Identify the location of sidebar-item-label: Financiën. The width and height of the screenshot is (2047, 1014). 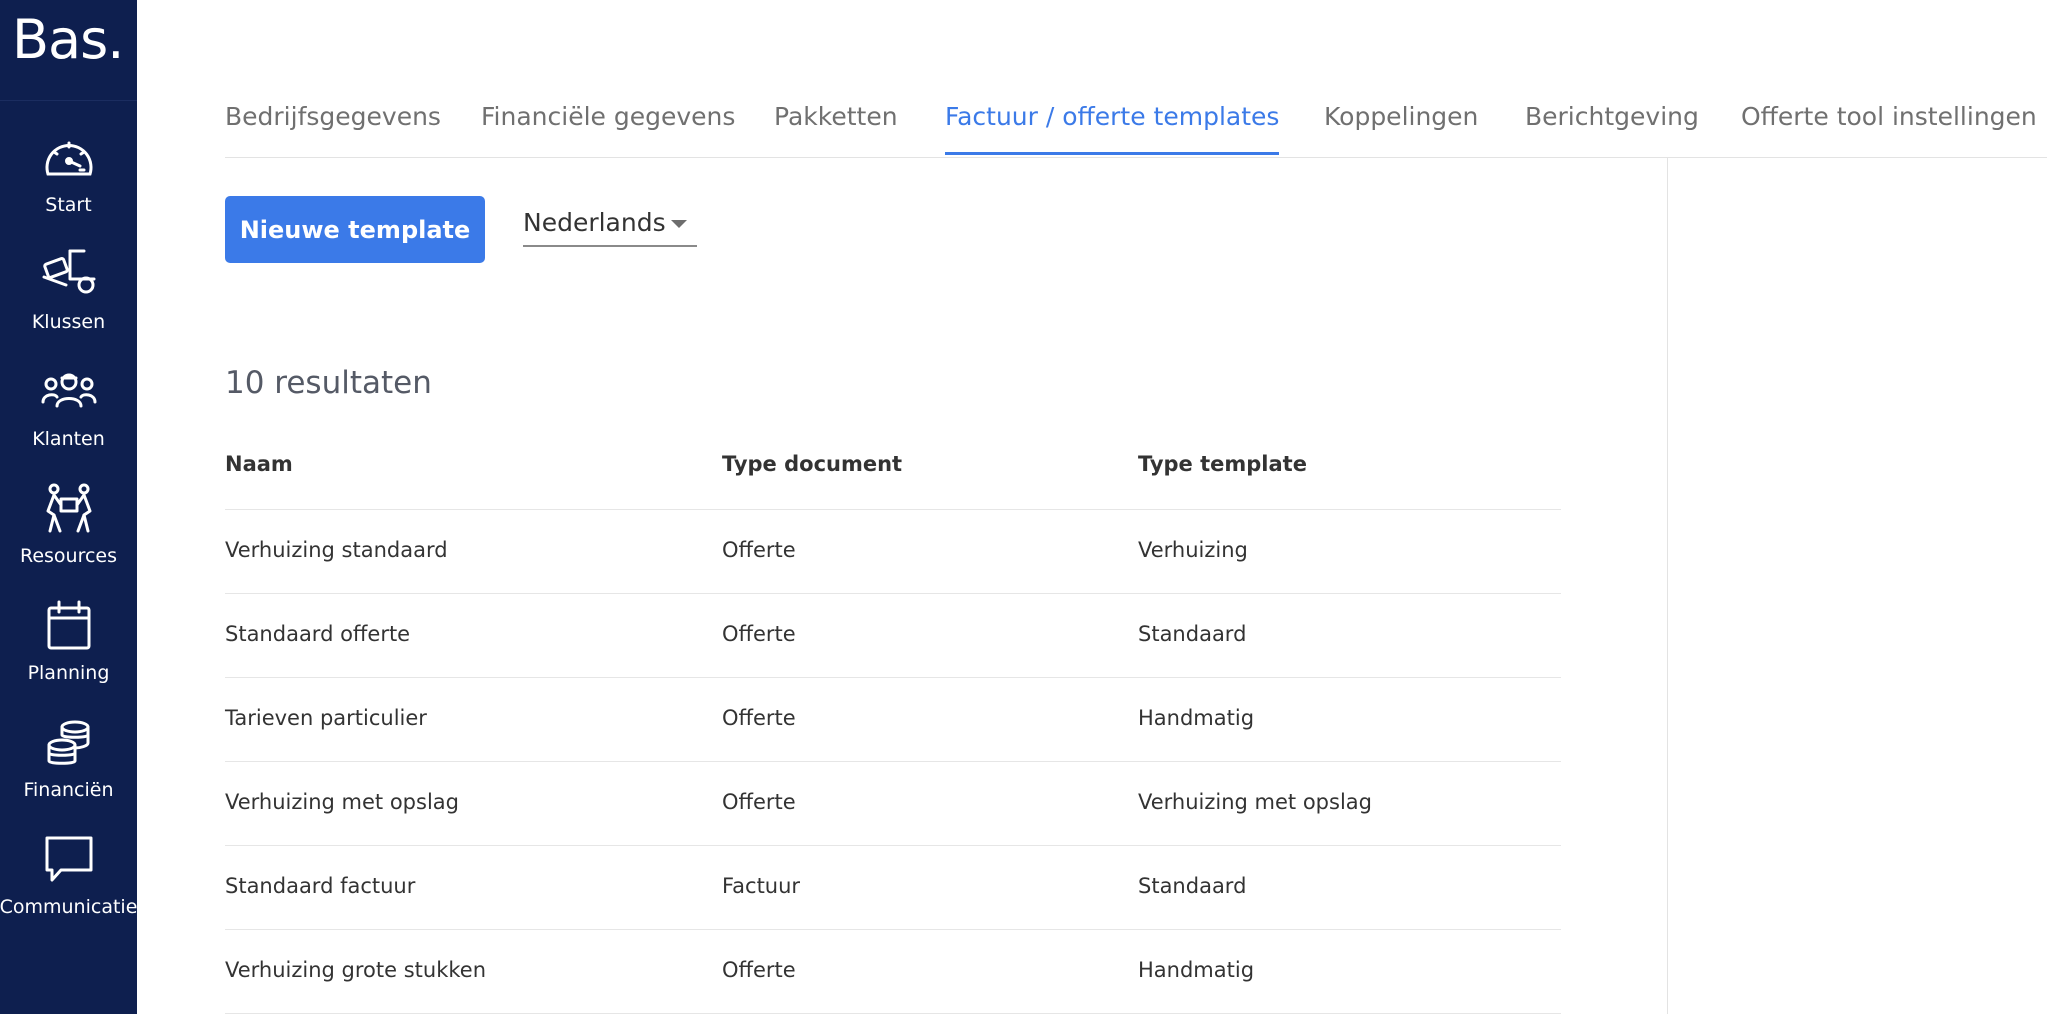
(68, 790).